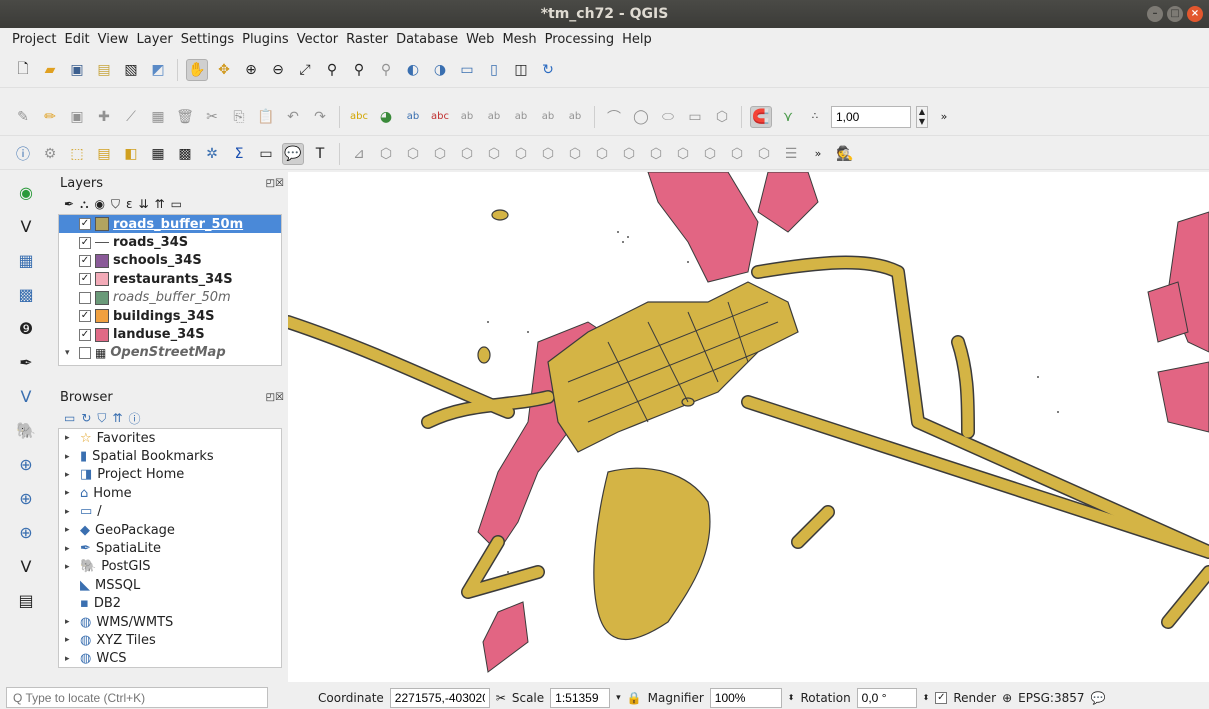 This screenshot has width=1209, height=709. Describe the element at coordinates (467, 70) in the screenshot. I see `new-map-view-icon: ▭` at that location.